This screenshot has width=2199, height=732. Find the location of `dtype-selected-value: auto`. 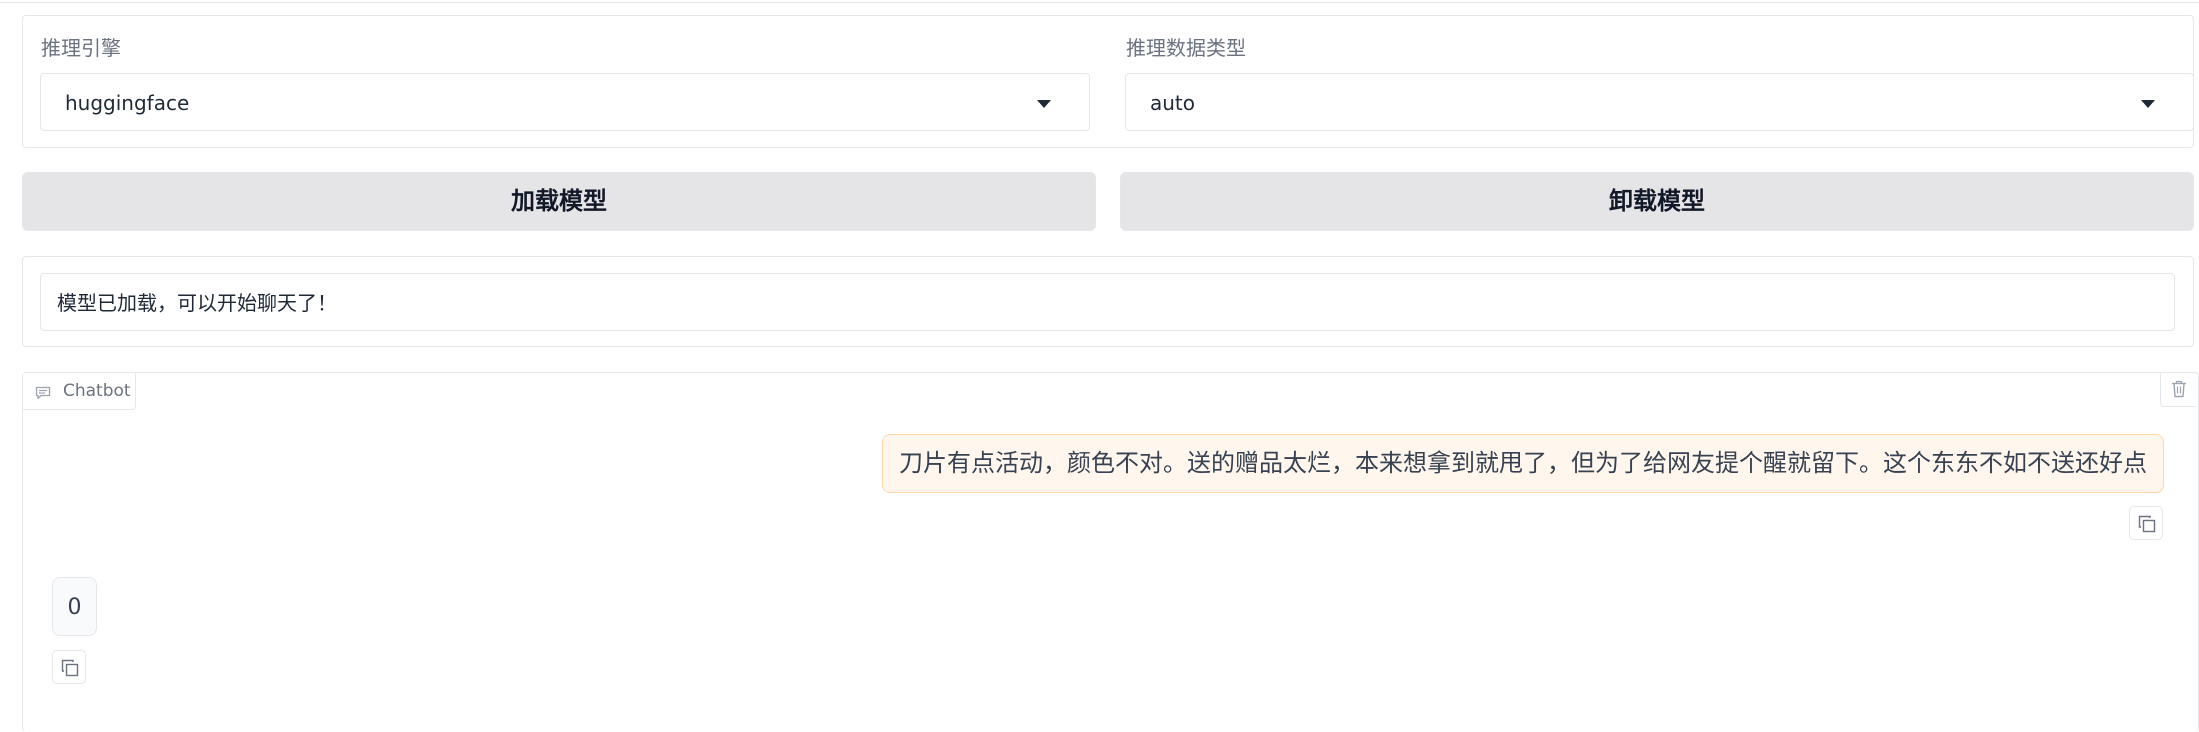

dtype-selected-value: auto is located at coordinates (1173, 103).